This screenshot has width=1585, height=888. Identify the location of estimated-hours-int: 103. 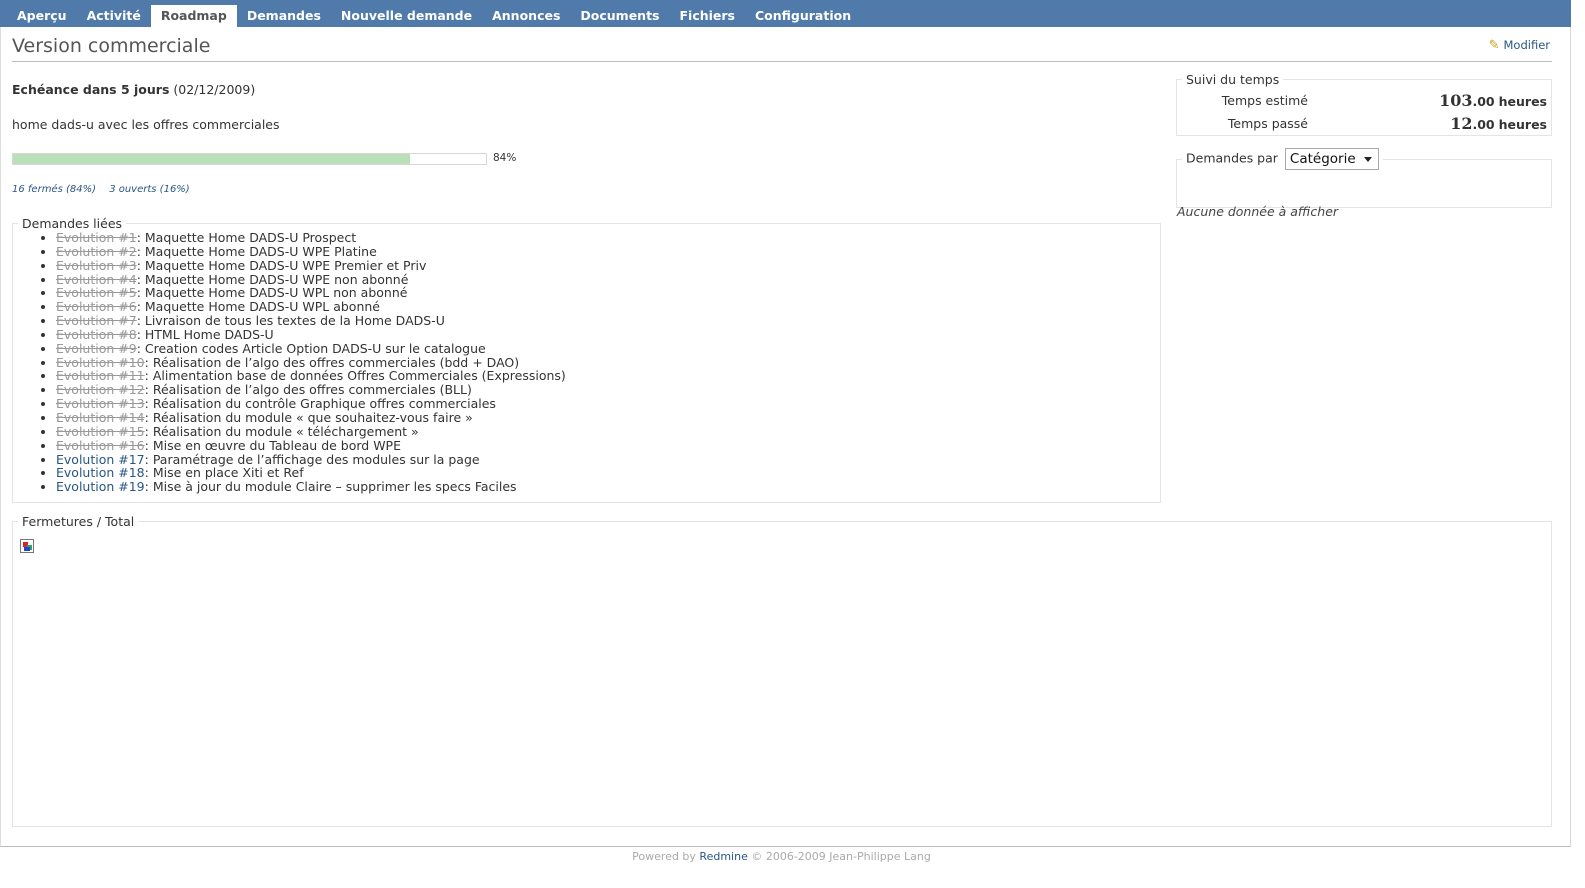
(1456, 100).